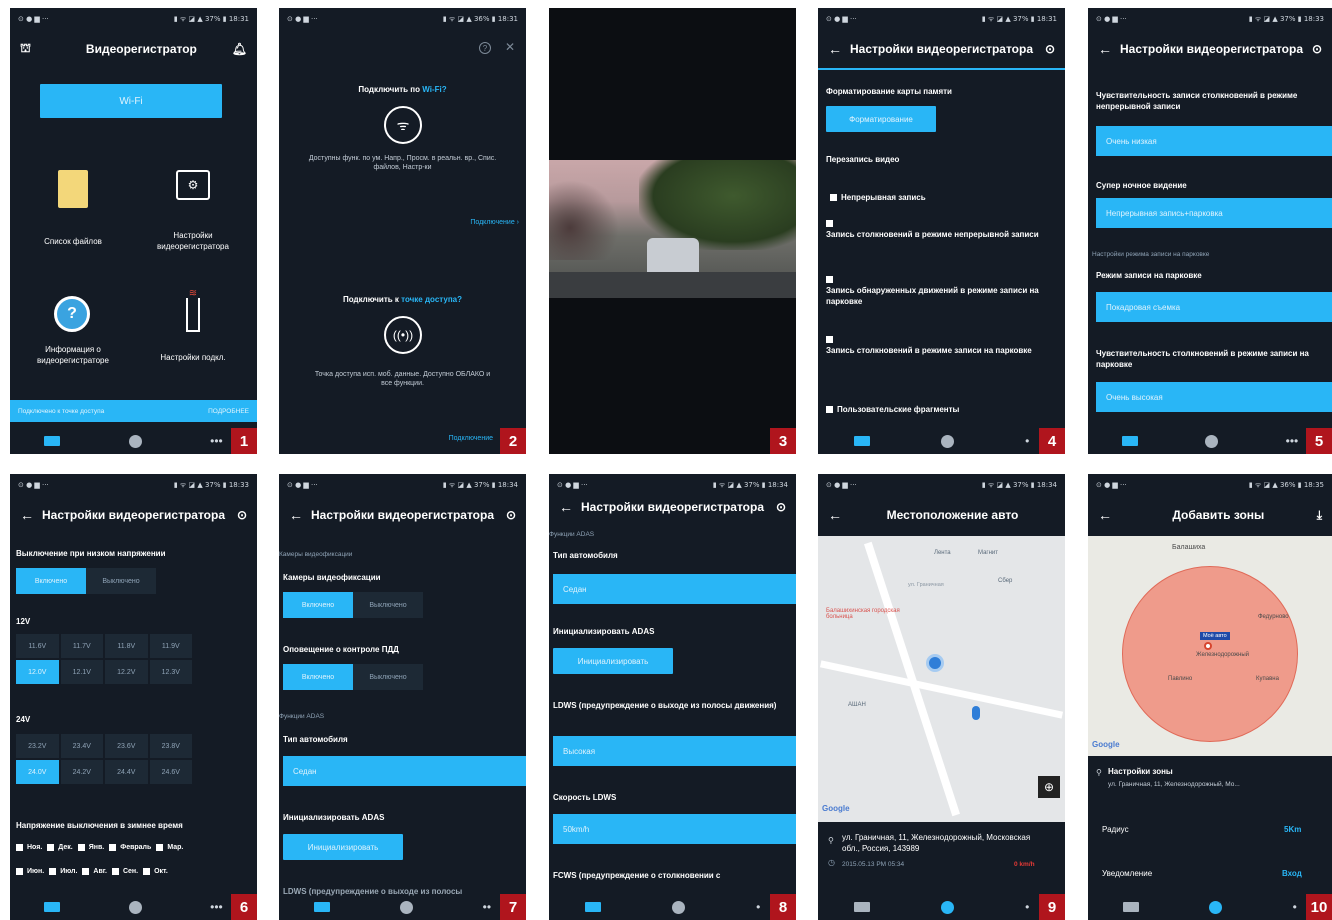 Image resolution: width=1332 pixels, height=920 pixels. What do you see at coordinates (25, 49) in the screenshot?
I see `network-icon: ⛫` at bounding box center [25, 49].